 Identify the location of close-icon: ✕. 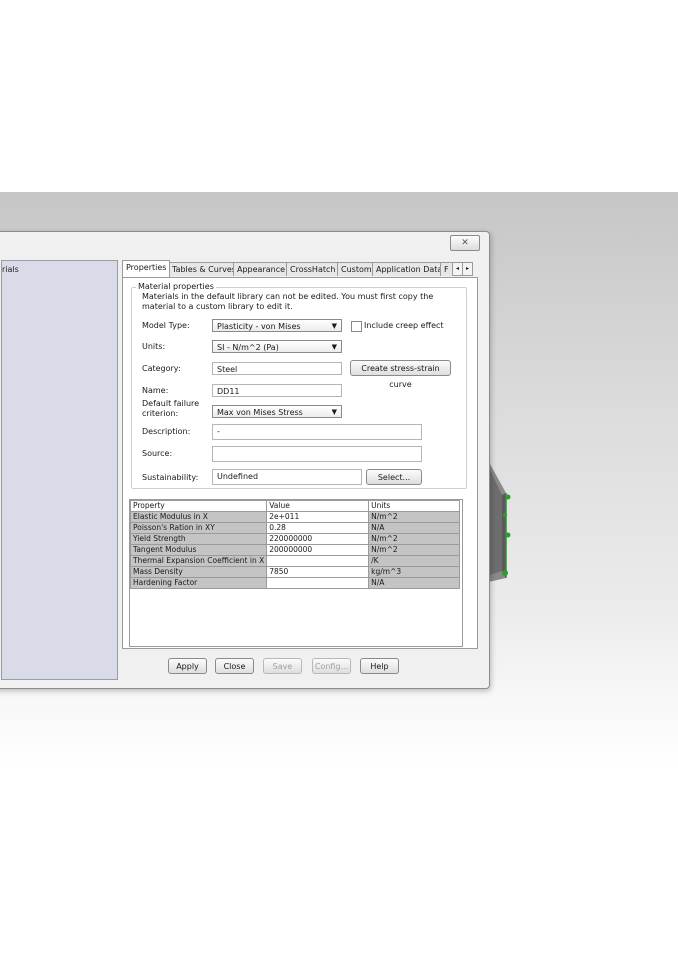
(465, 243).